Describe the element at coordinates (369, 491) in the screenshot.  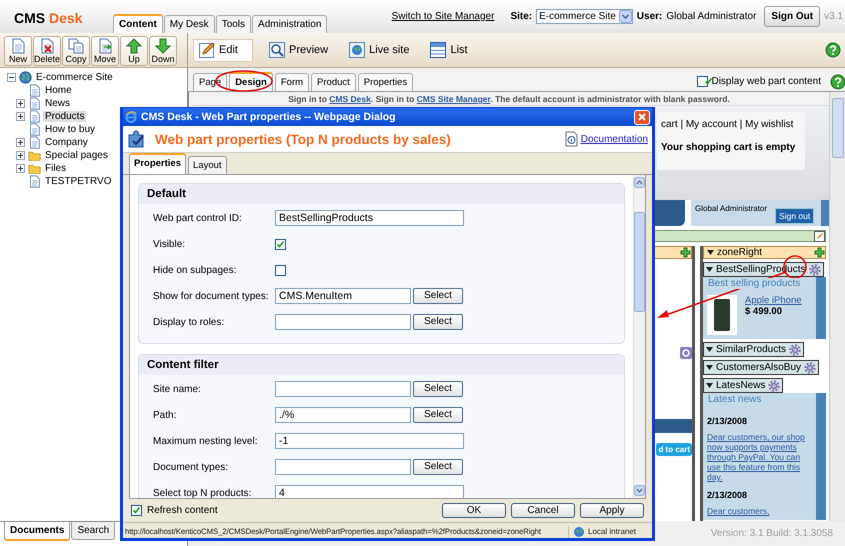
I see `input-field: 4` at that location.